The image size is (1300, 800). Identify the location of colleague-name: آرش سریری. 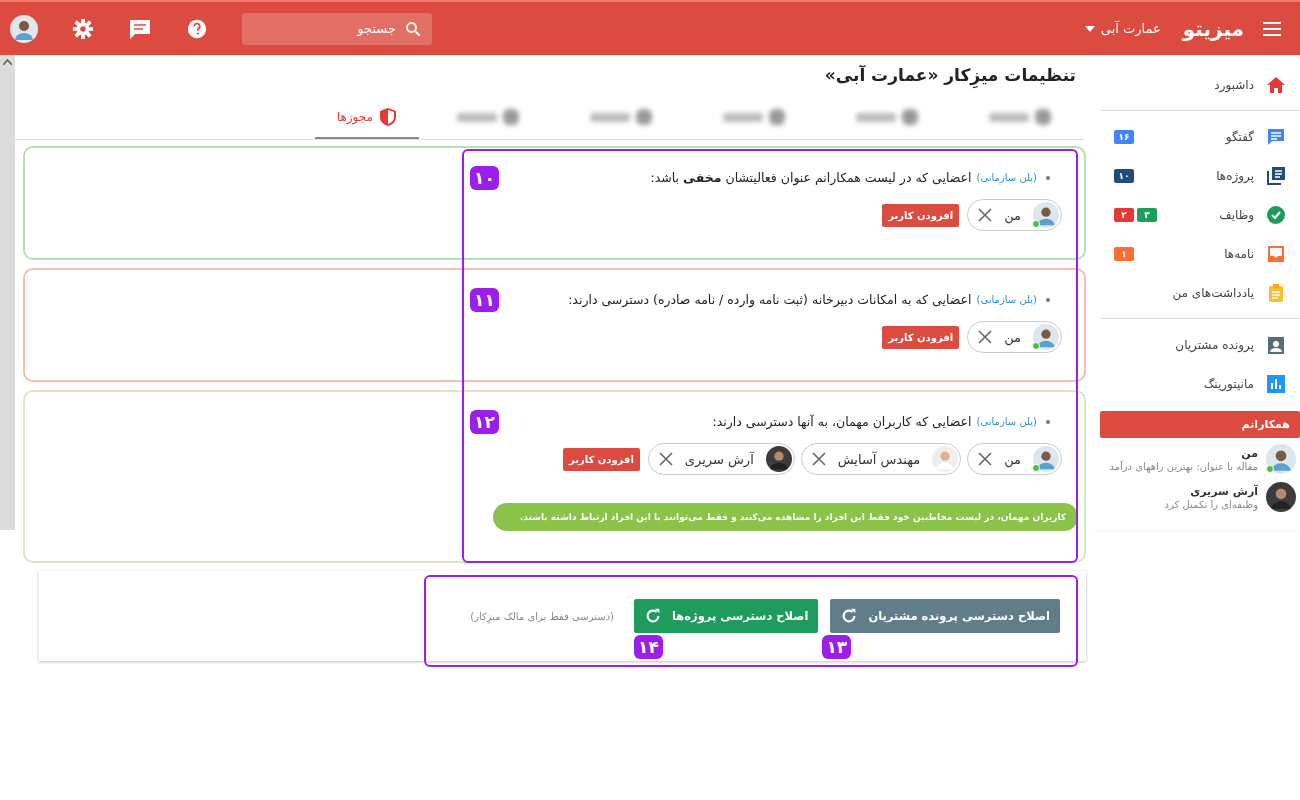
(1223, 491).